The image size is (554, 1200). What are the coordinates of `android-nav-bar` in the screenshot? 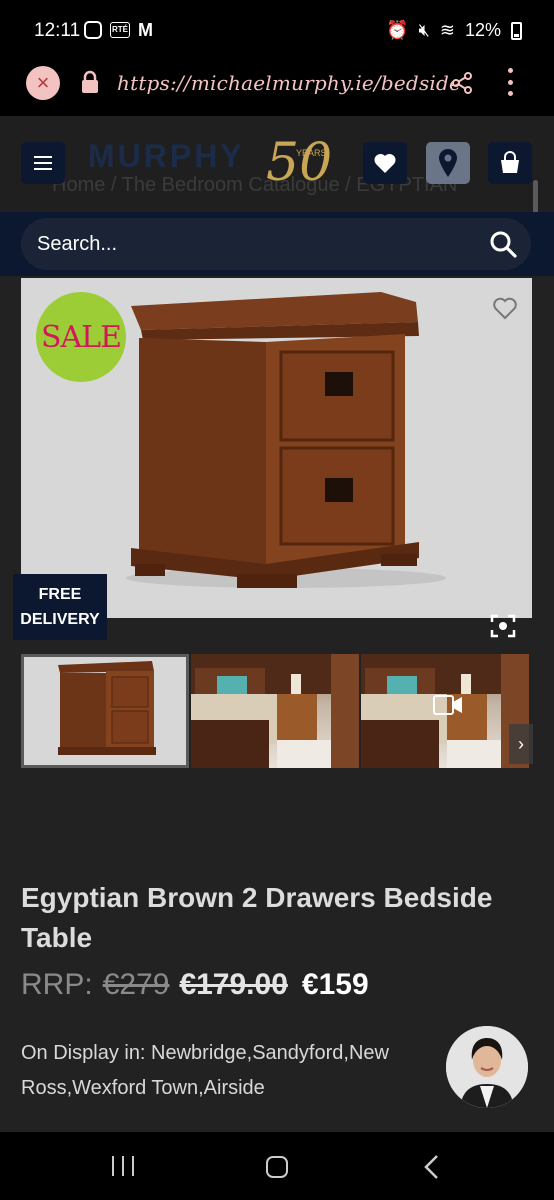 It's located at (277, 1166).